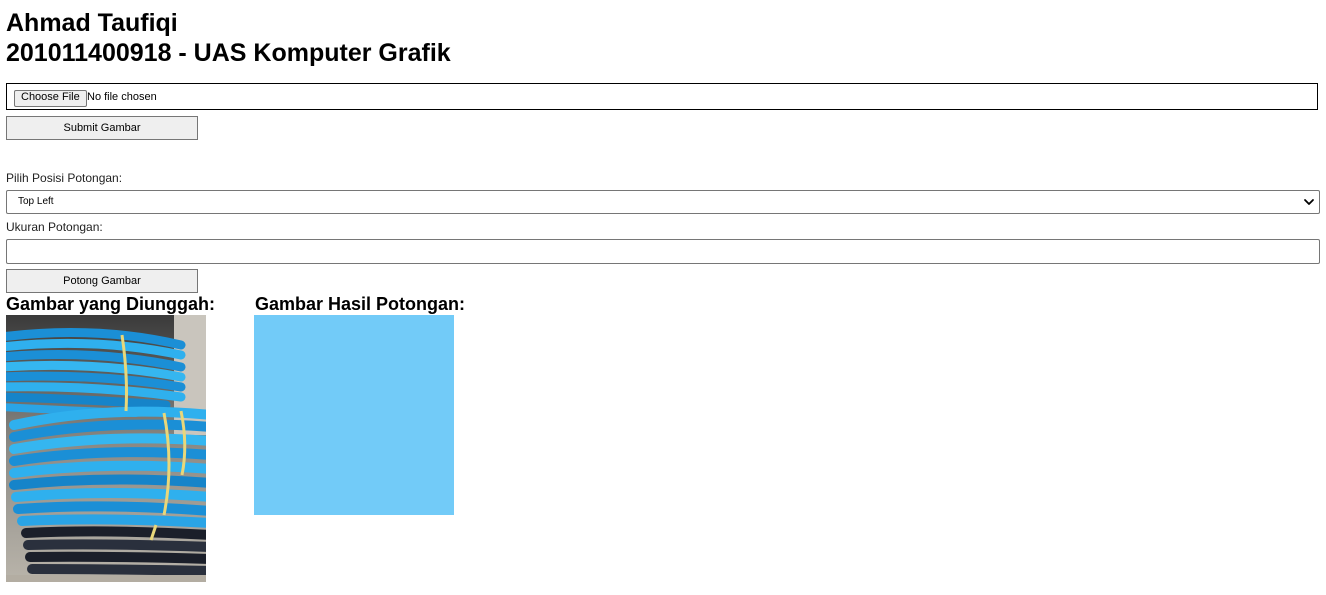 This screenshot has height=595, width=1326. What do you see at coordinates (102, 128) in the screenshot?
I see `submit-image-button: Submit Gambar` at bounding box center [102, 128].